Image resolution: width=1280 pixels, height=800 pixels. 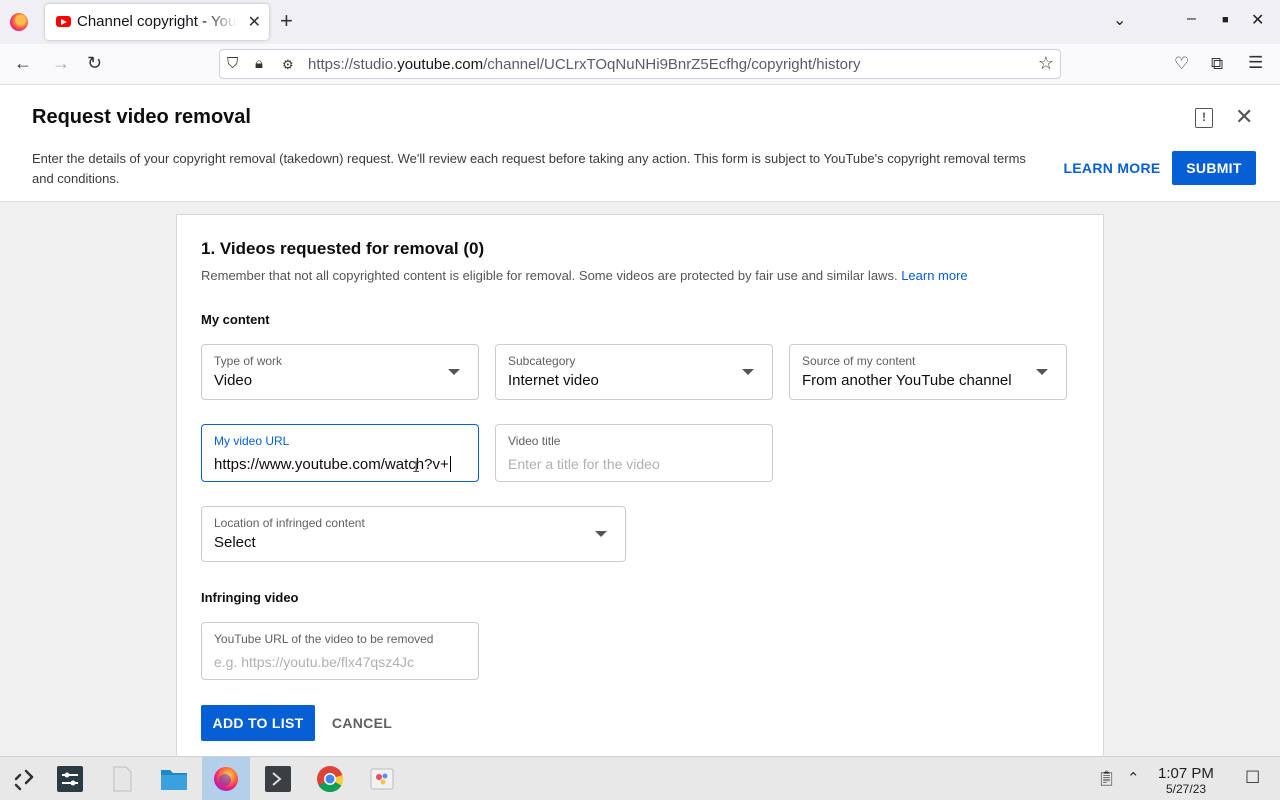 What do you see at coordinates (289, 523) in the screenshot?
I see `location-label: Location of infringed content` at bounding box center [289, 523].